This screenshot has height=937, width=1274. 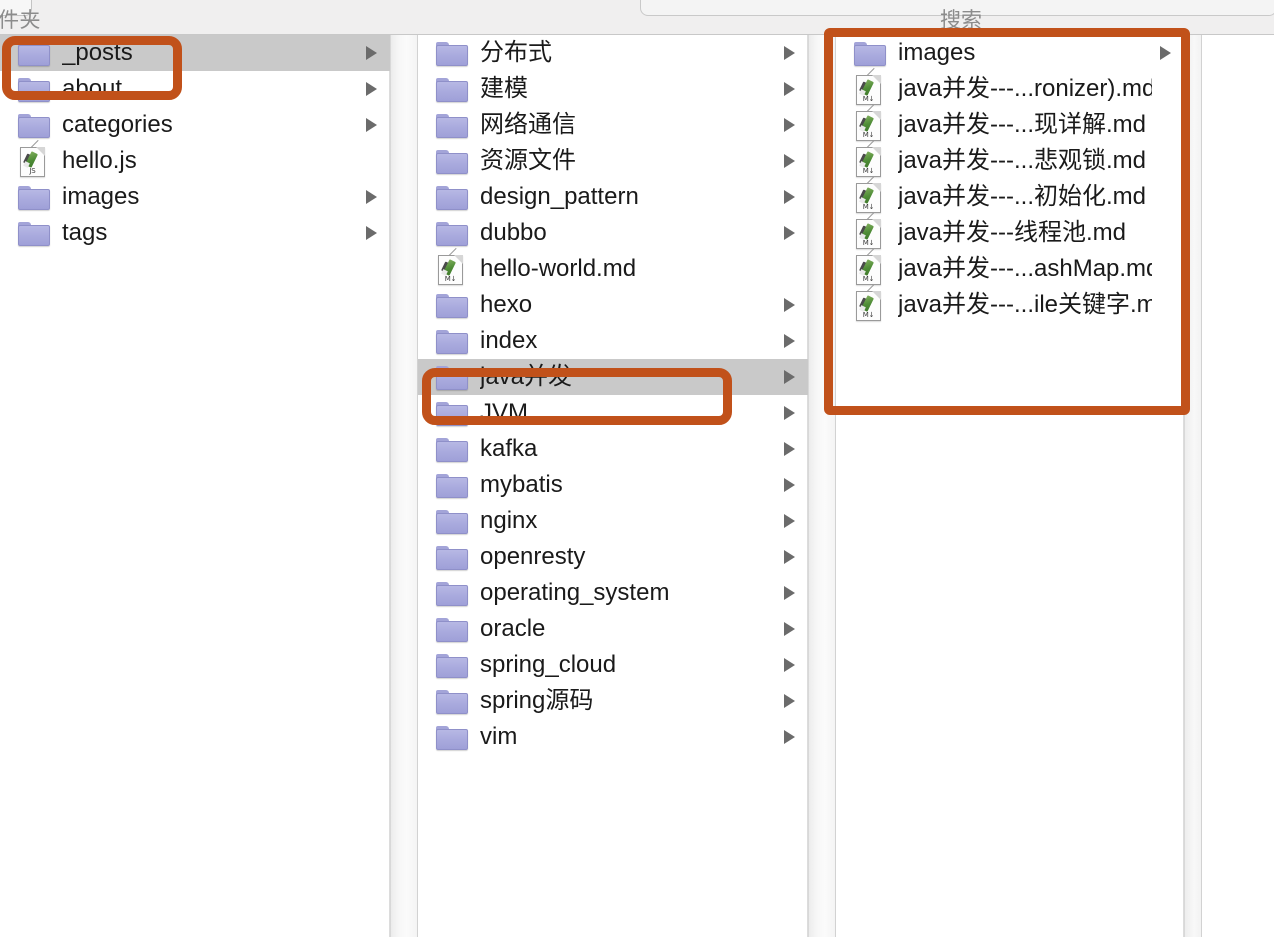 What do you see at coordinates (1010, 159) in the screenshot?
I see `list-item: M↓ java并发---...悲观锁.md` at bounding box center [1010, 159].